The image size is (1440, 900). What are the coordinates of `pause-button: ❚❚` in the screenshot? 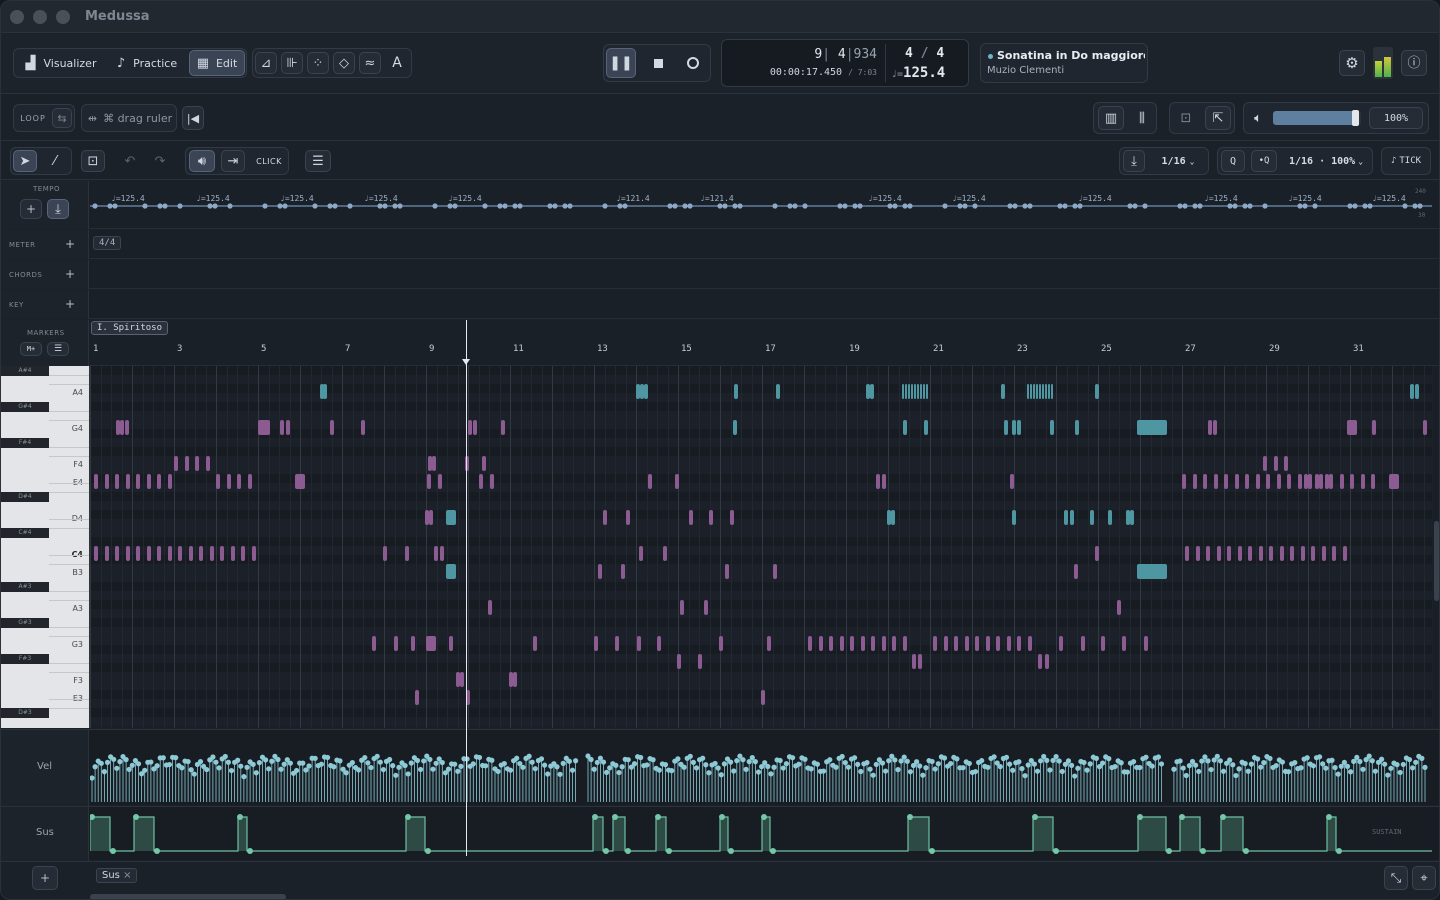 It's located at (621, 63).